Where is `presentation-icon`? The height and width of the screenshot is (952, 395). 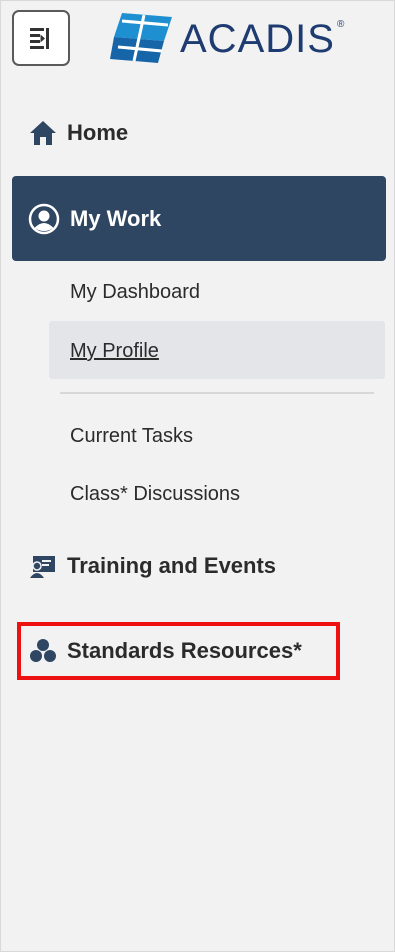 presentation-icon is located at coordinates (43, 566).